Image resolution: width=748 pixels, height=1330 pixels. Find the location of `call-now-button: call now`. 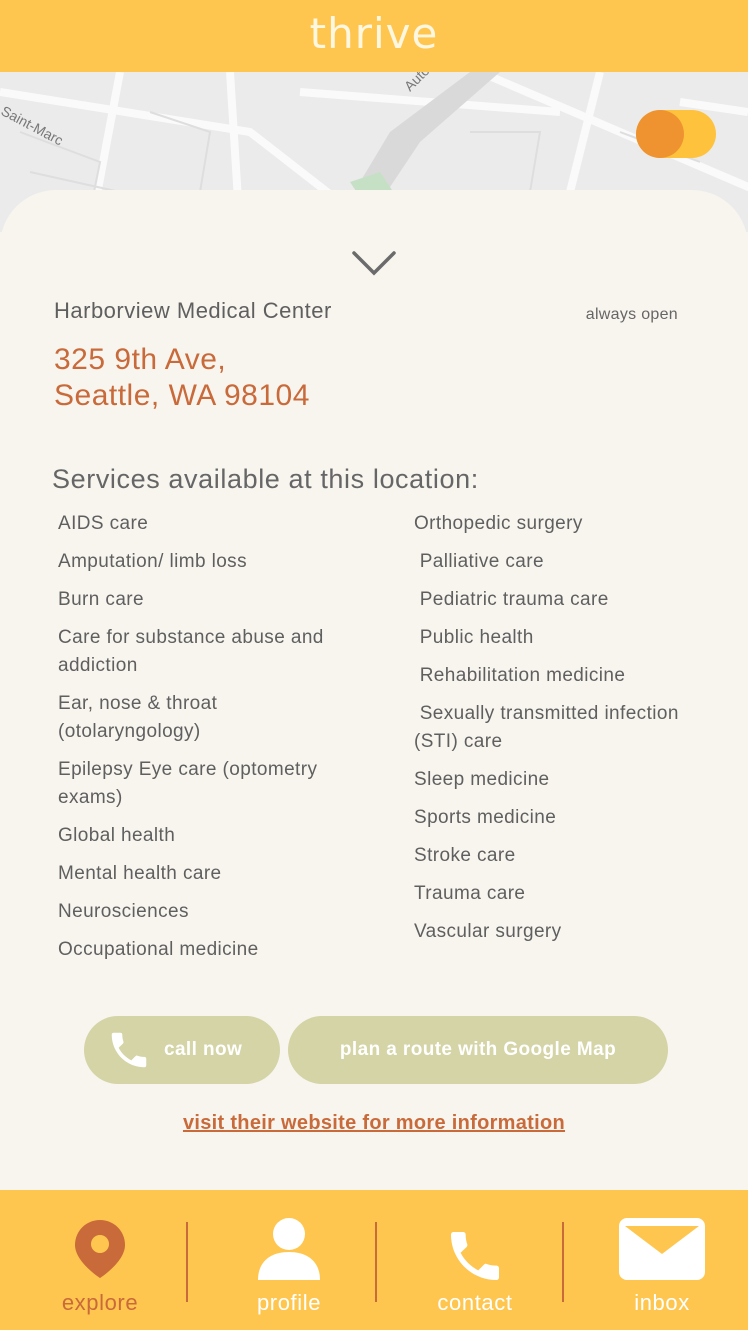

call-now-button: call now is located at coordinates (182, 1050).